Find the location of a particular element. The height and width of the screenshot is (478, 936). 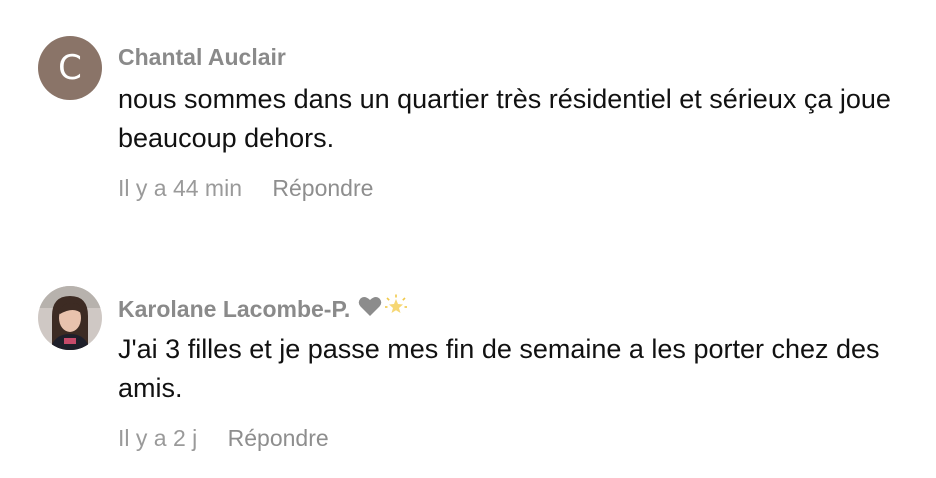

comment-timestamp: Il y a 44 min is located at coordinates (180, 188).